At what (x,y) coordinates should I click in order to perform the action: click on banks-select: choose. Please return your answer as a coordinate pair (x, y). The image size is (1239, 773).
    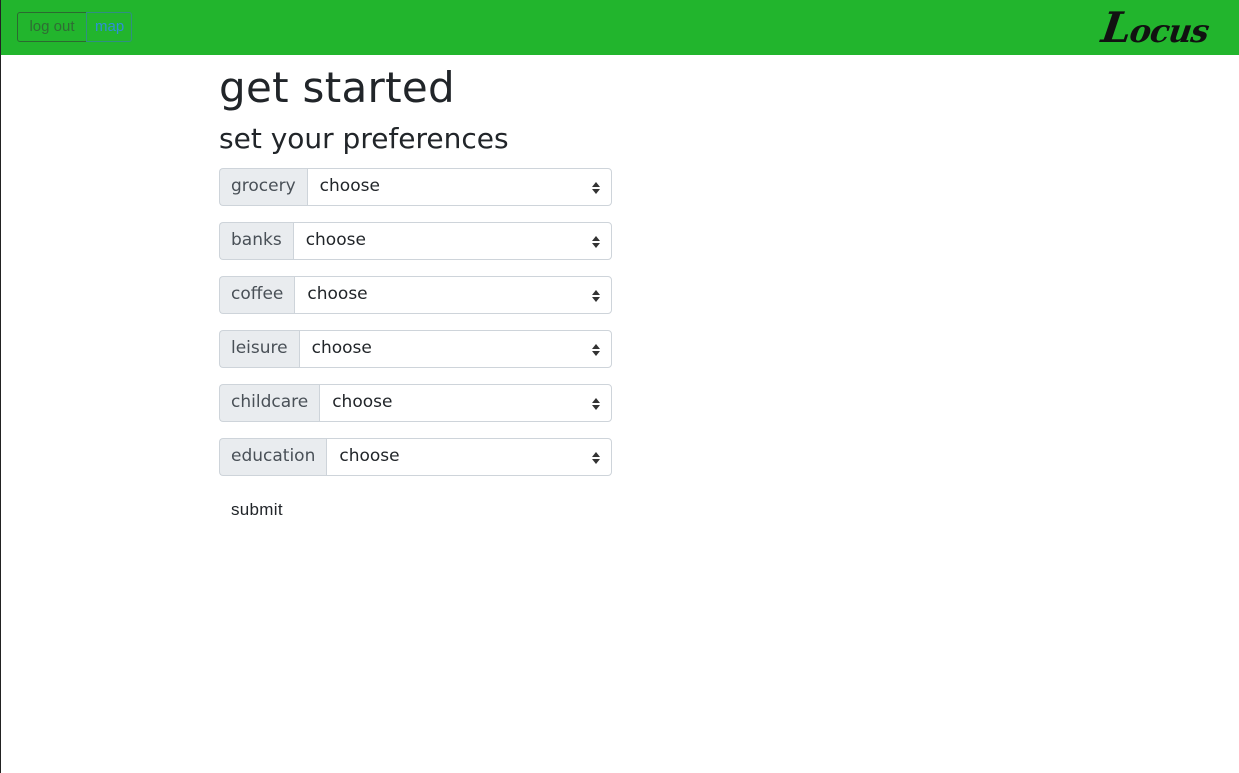
    Looking at the image, I should click on (452, 241).